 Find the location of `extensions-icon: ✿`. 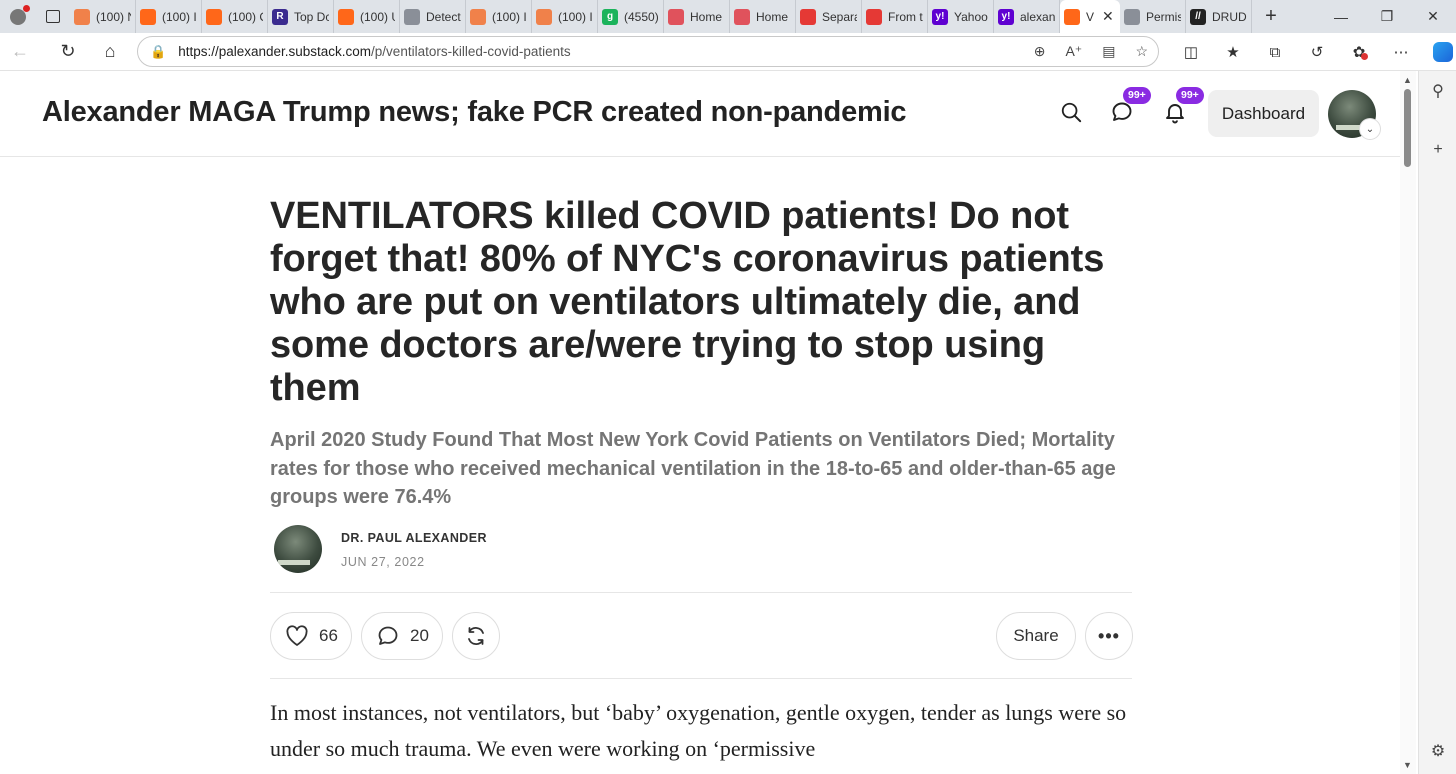

extensions-icon: ✿ is located at coordinates (1359, 52).